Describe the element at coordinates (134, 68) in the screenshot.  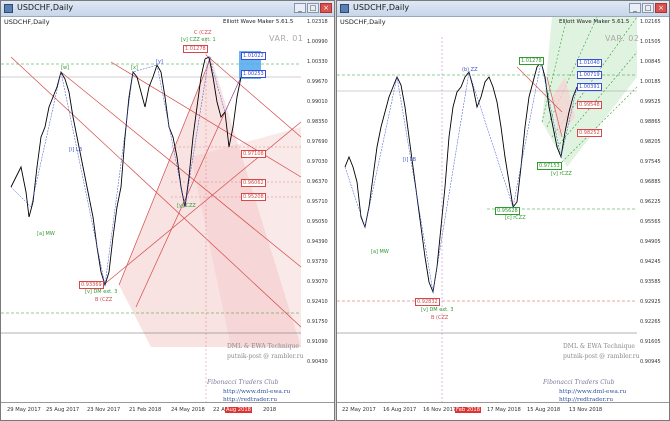
I see `wave-label: [x]` at that location.